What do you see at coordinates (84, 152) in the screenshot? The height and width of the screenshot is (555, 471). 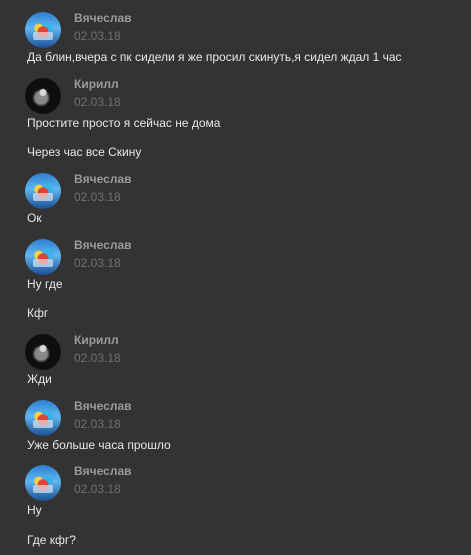 I see `message-text: Через час все Скину` at bounding box center [84, 152].